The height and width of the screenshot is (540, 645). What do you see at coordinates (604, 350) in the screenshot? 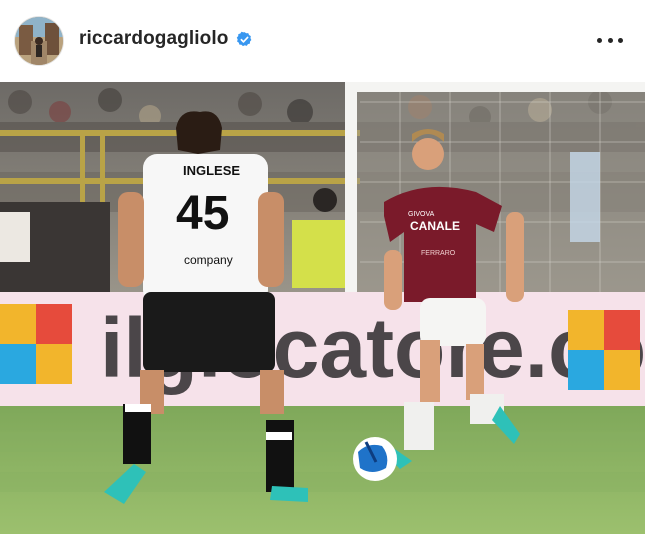
I see `puzzle-logo-right` at bounding box center [604, 350].